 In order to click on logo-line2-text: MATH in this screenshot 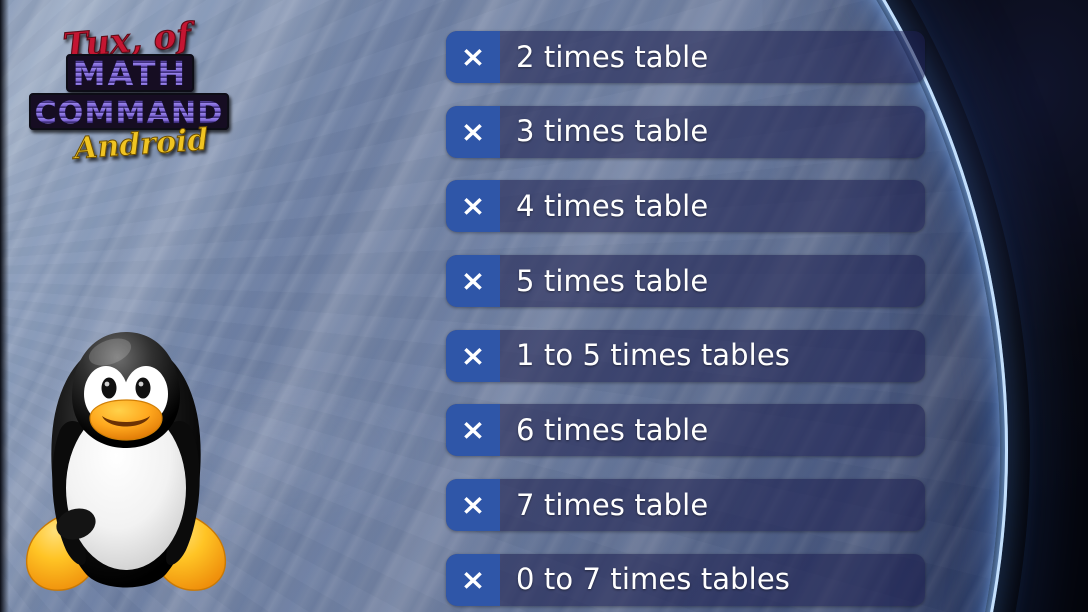, I will do `click(130, 73)`.